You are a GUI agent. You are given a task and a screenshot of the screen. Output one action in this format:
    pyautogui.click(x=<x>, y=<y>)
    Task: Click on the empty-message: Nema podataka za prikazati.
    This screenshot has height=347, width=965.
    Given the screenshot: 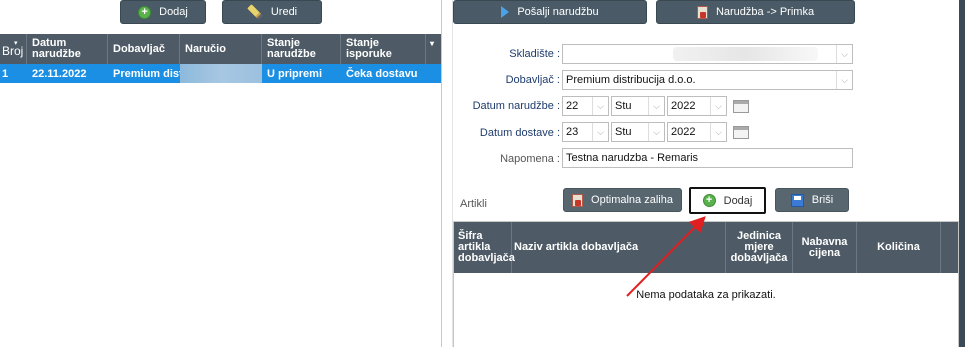 What is the action you would take?
    pyautogui.click(x=706, y=295)
    